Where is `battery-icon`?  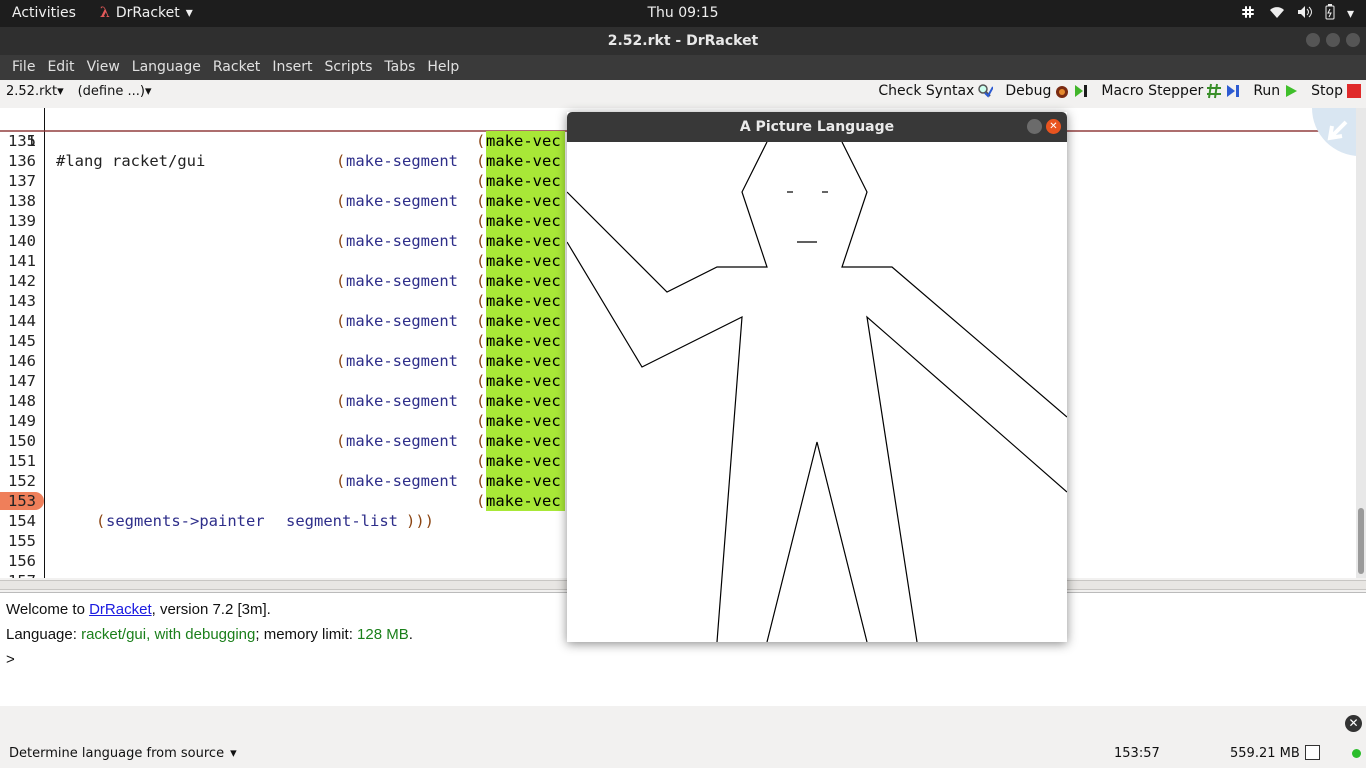
battery-icon is located at coordinates (1330, 14).